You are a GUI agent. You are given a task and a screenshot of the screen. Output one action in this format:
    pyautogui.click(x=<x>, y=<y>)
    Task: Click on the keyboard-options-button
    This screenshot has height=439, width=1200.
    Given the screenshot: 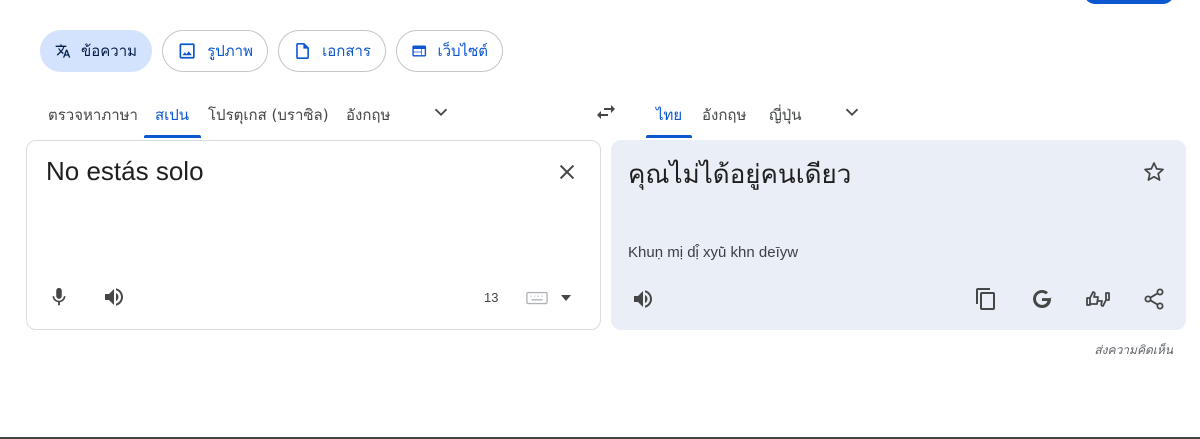 What is the action you would take?
    pyautogui.click(x=566, y=298)
    